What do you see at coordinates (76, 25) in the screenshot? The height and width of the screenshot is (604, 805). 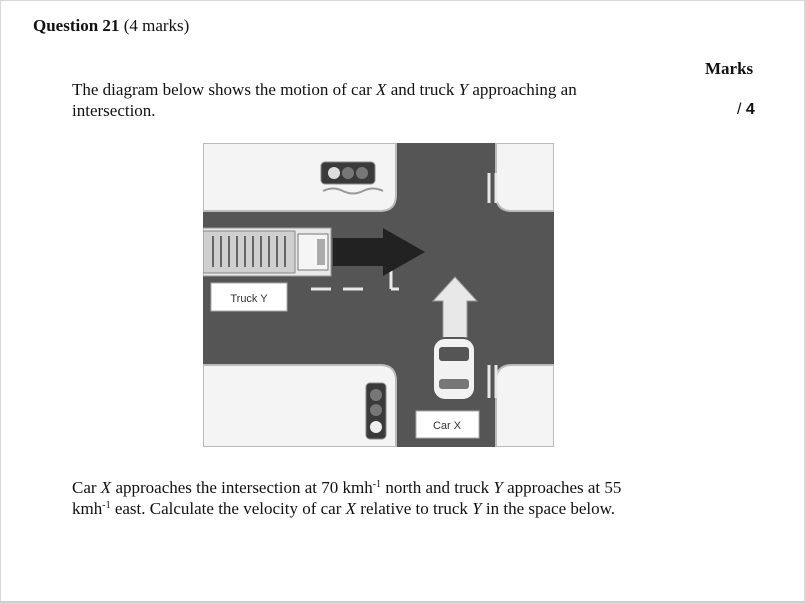 I see `question-number: Question 21` at bounding box center [76, 25].